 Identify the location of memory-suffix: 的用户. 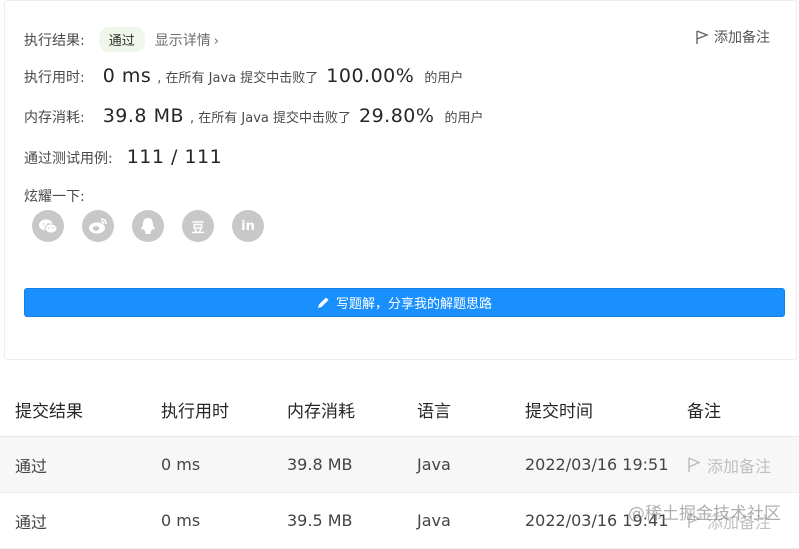
(464, 118).